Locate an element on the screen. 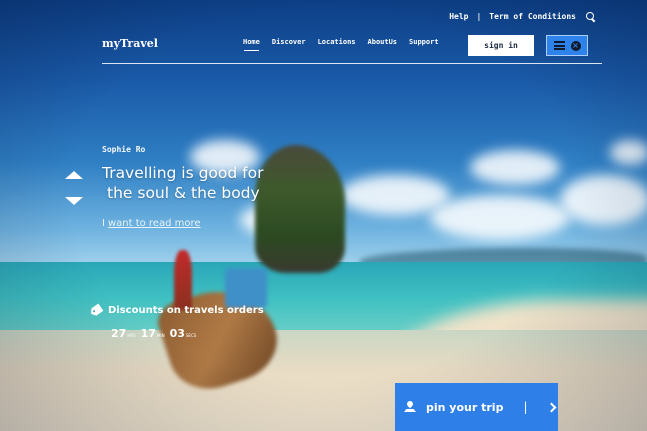 The width and height of the screenshot is (647, 431). chevron-right-icon is located at coordinates (551, 407).